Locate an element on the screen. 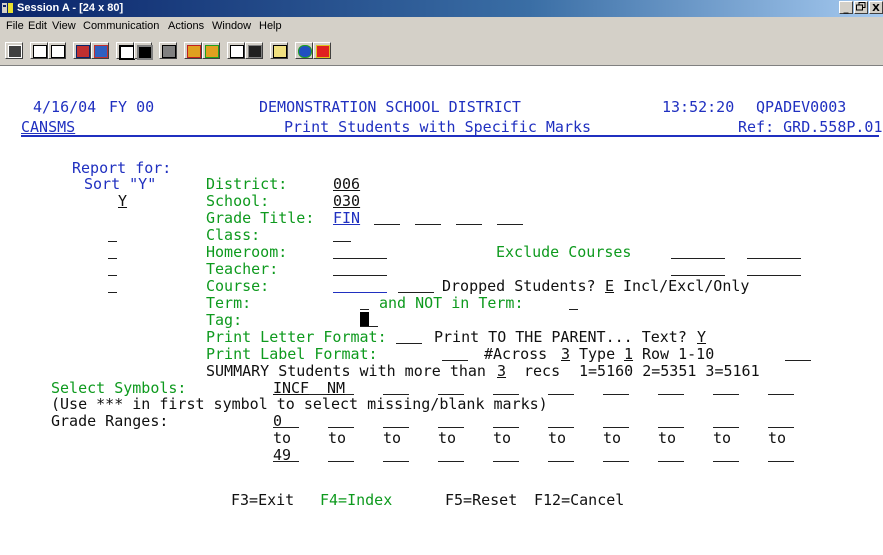 The image size is (883, 555). f12-cancel-key: F12=Cancel is located at coordinates (579, 500).